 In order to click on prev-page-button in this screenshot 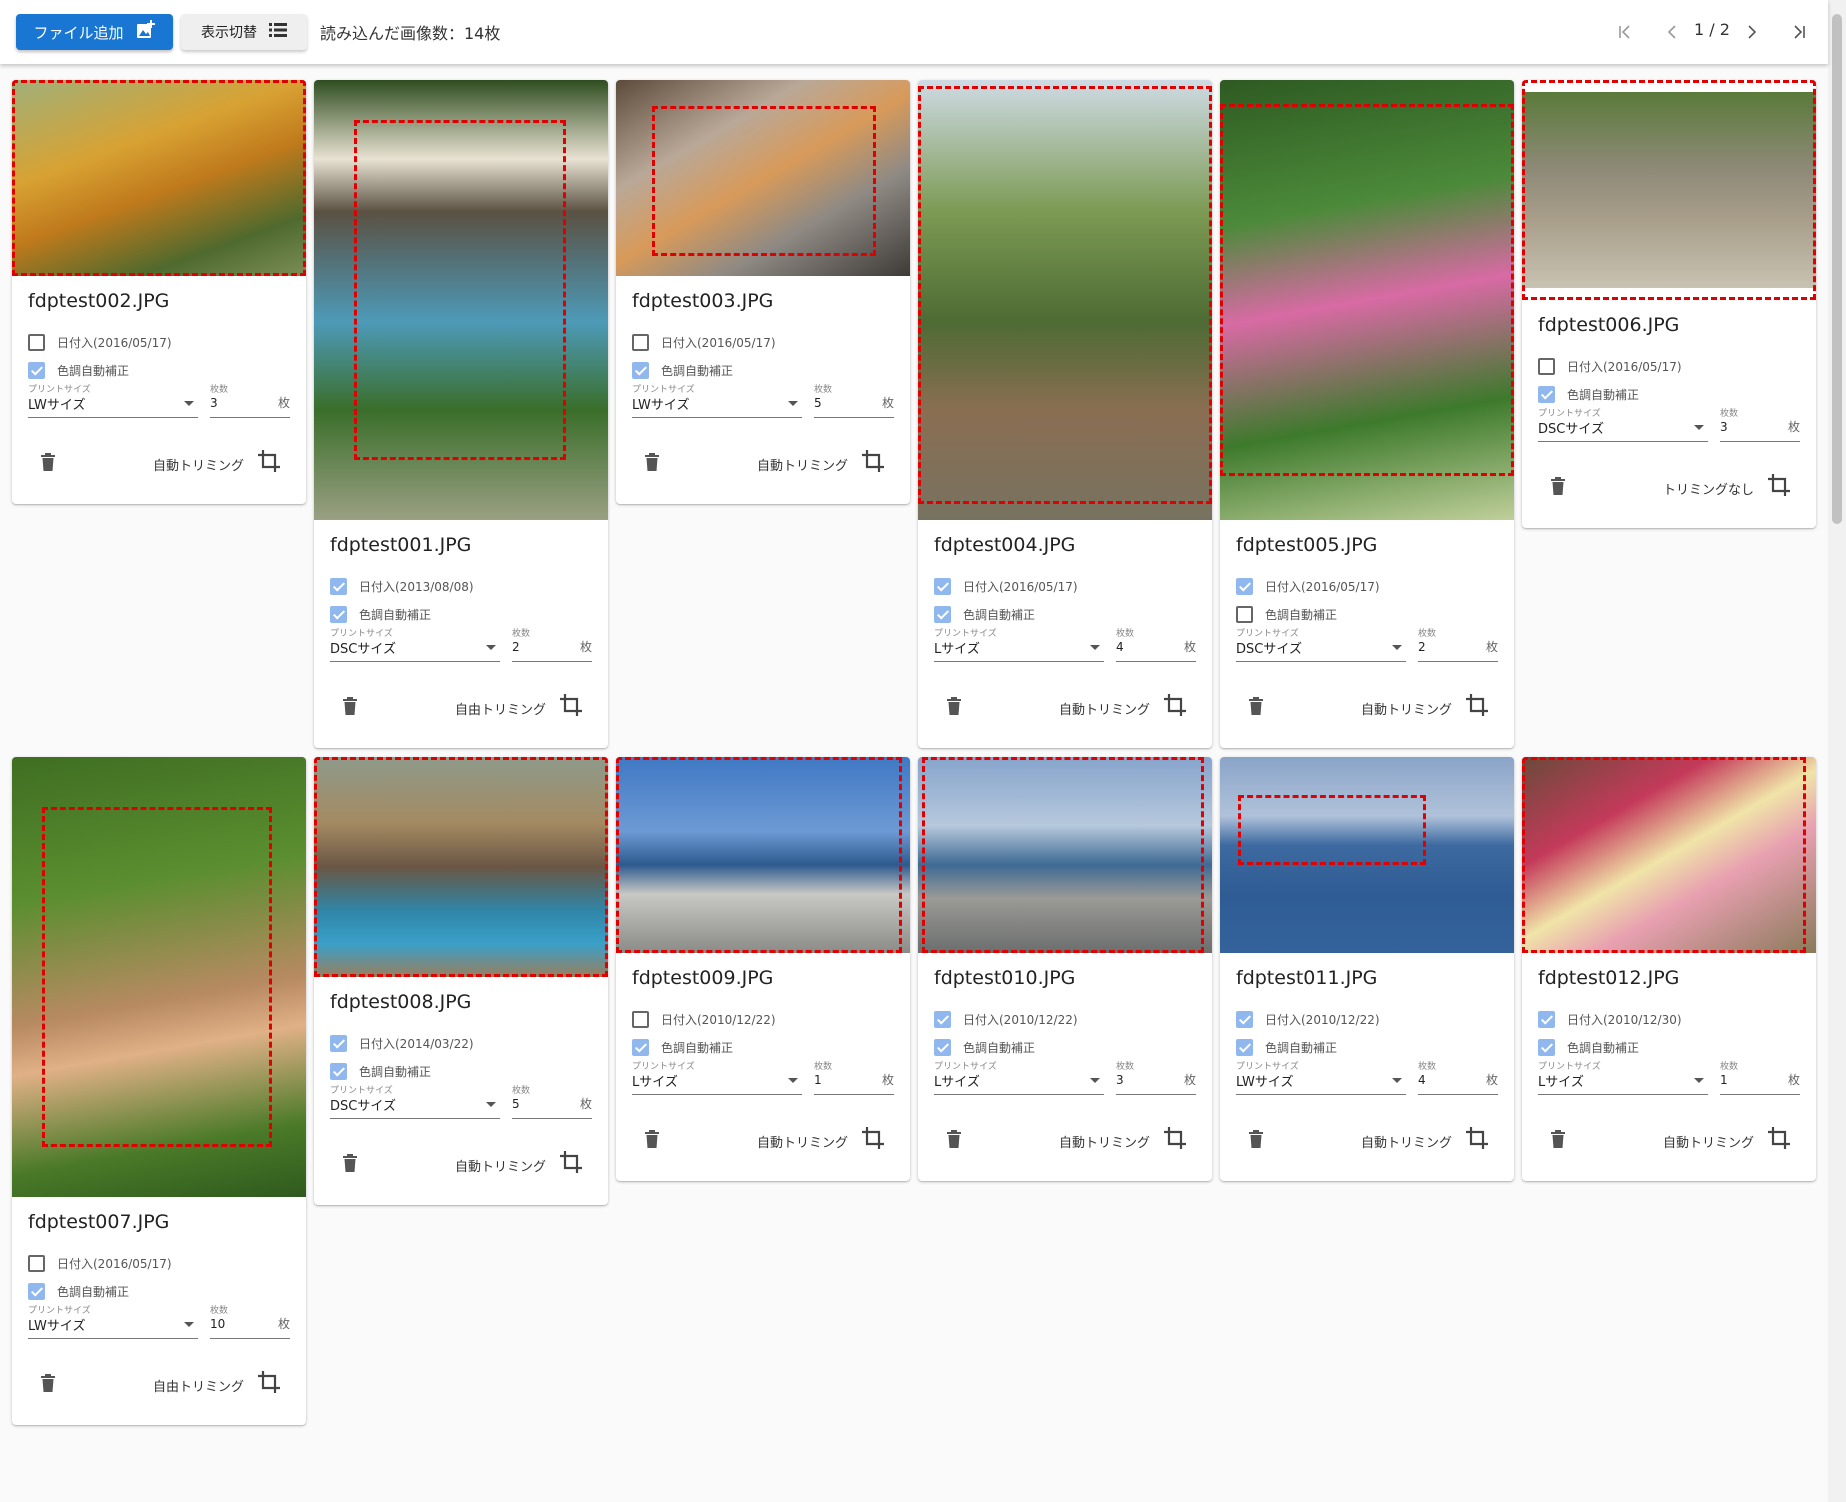, I will do `click(1672, 32)`.